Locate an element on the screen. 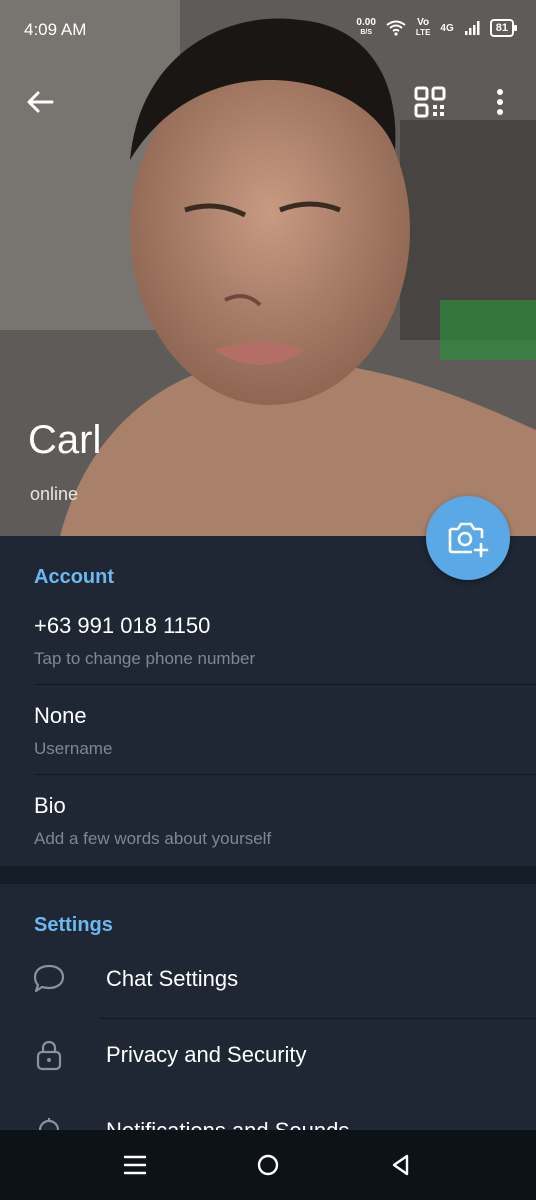 Image resolution: width=536 pixels, height=1200 pixels. network-type: 4G is located at coordinates (447, 28).